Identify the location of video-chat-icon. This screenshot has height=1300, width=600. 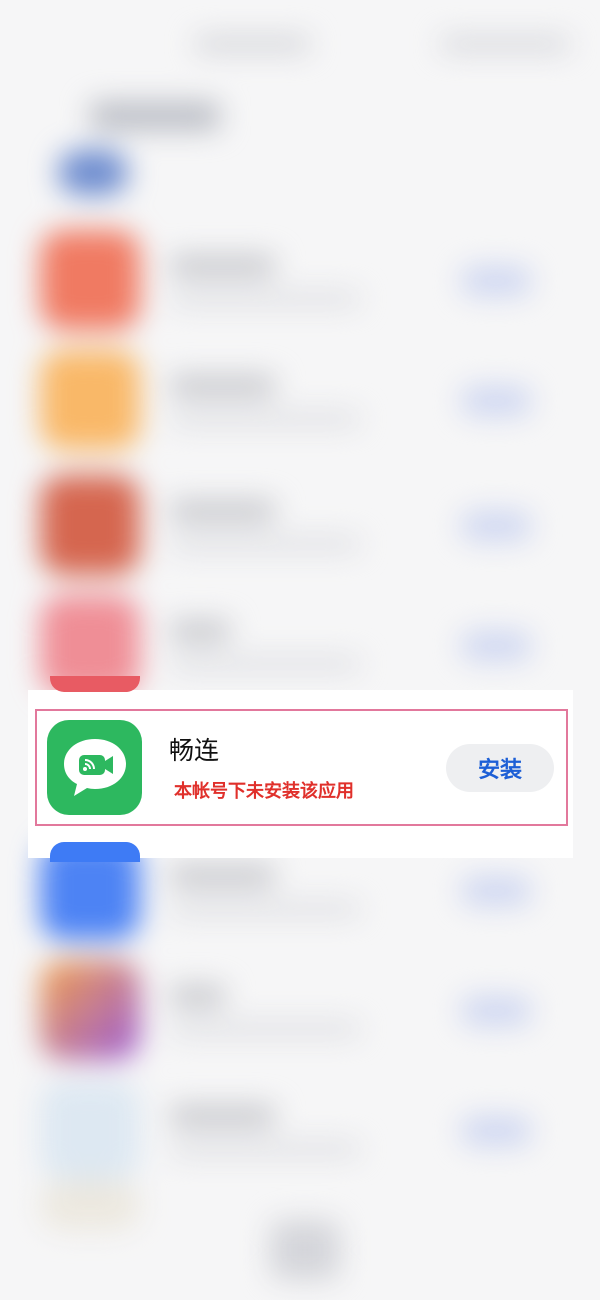
(94, 767).